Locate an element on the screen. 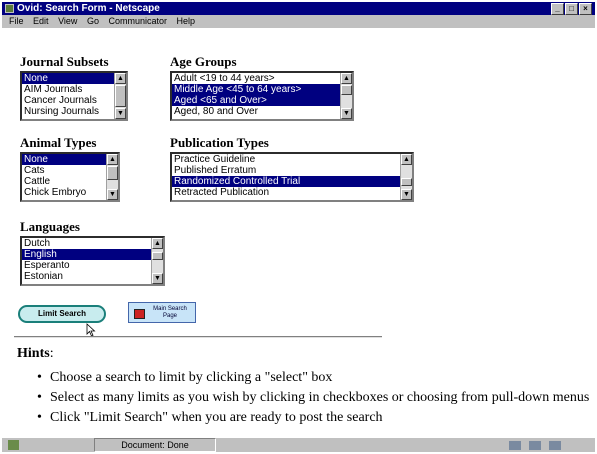 This screenshot has height=454, width=597. list-item: Randomized Controlled Trial is located at coordinates (292, 181).